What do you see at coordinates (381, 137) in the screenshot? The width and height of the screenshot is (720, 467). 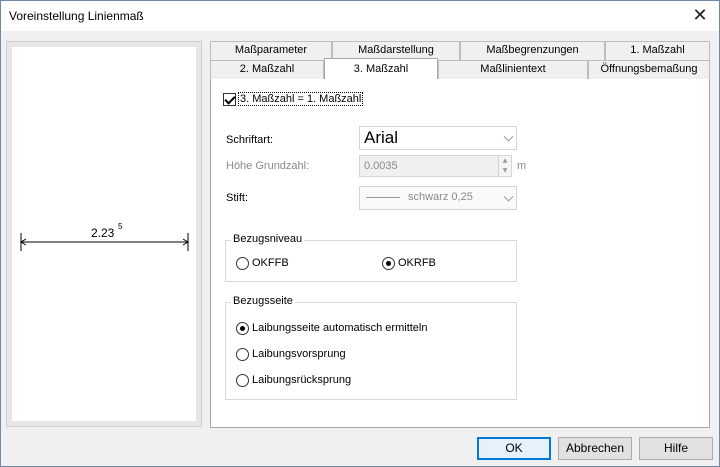 I see `font-value: Arial` at bounding box center [381, 137].